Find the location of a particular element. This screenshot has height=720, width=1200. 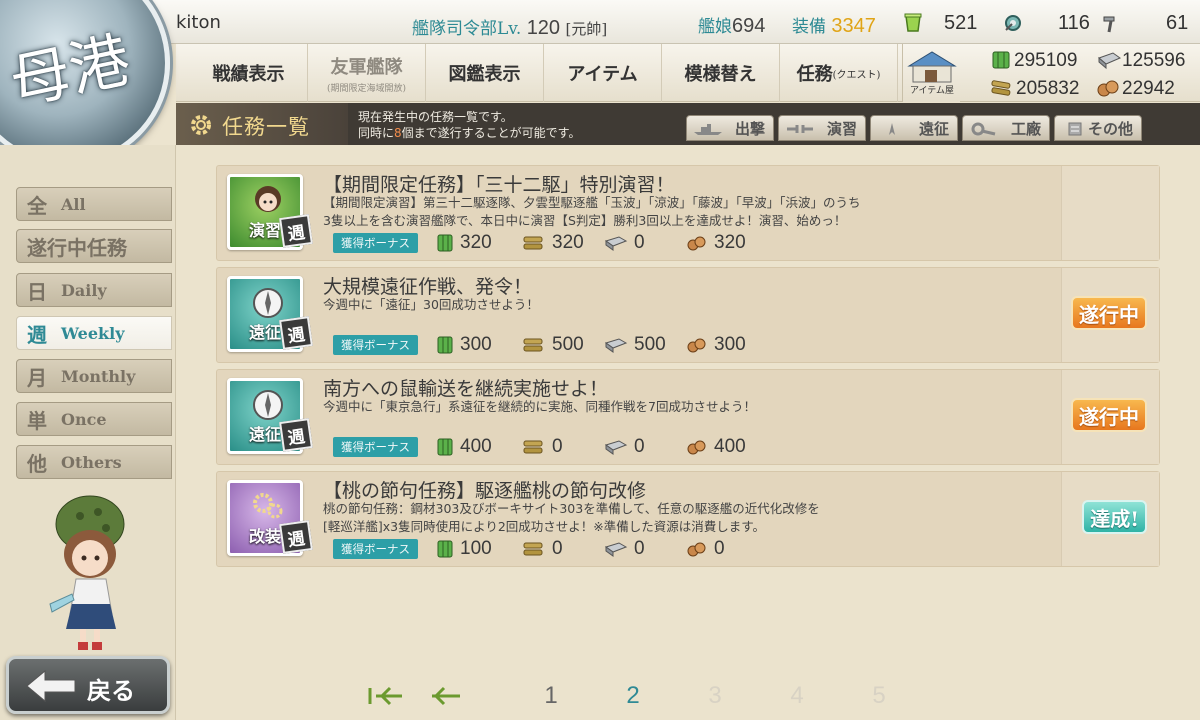

nav-friend-fleet: 友軍艦隊 (期間限定海域開放) is located at coordinates (367, 73).